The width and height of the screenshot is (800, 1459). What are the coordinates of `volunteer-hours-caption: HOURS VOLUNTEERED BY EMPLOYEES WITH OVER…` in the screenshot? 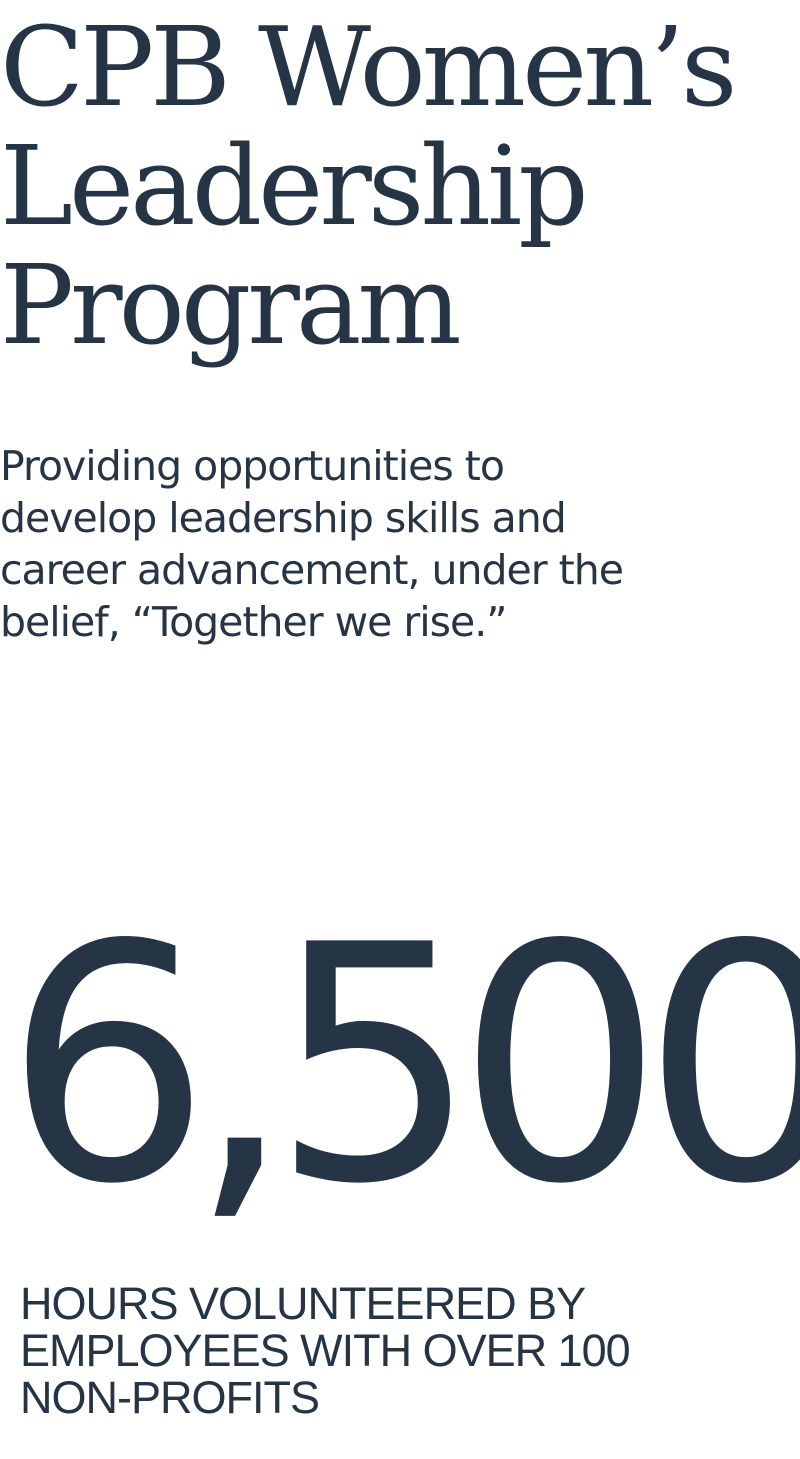 It's located at (410, 1350).